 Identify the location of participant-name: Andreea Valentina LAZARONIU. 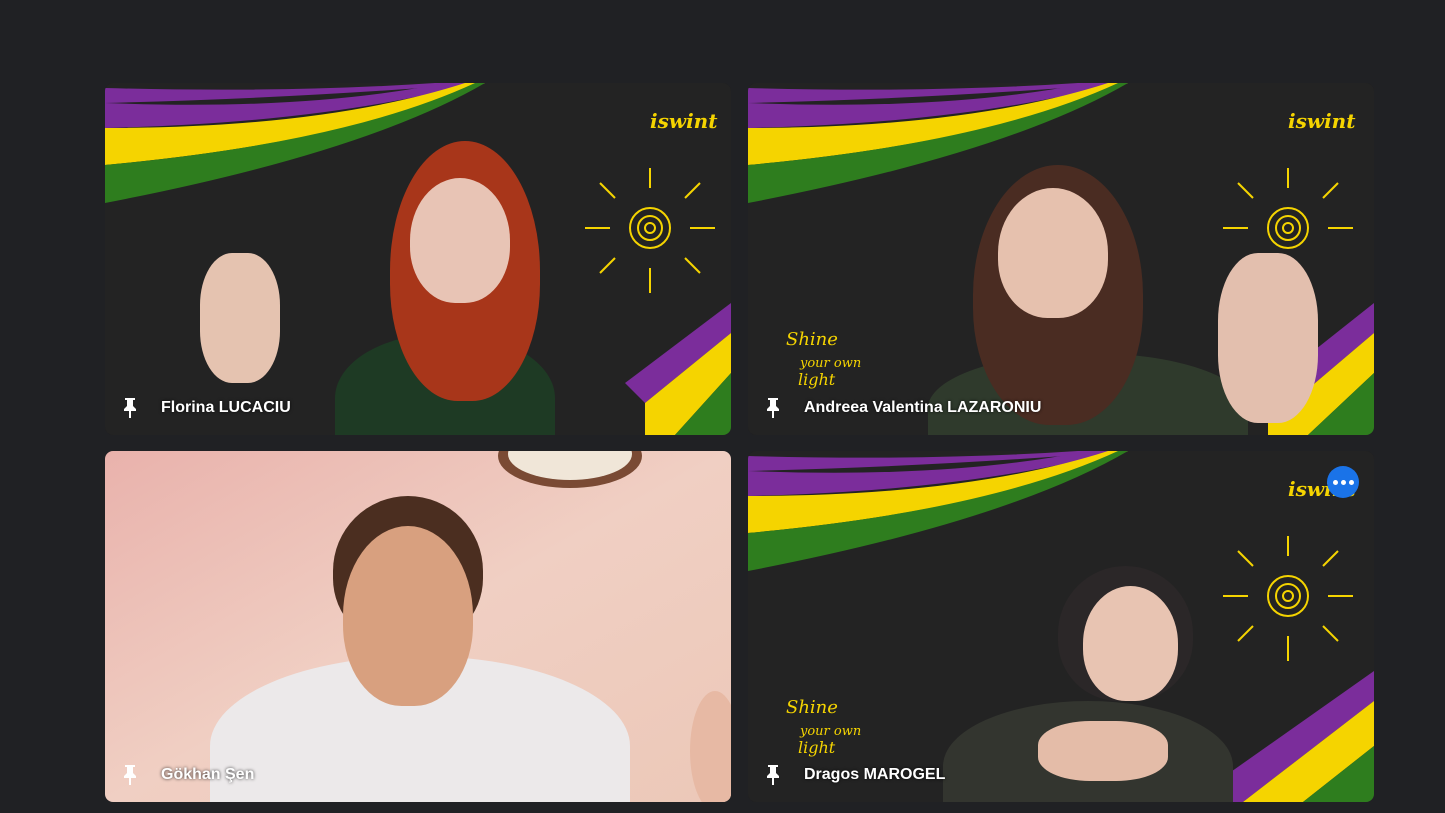
(923, 407).